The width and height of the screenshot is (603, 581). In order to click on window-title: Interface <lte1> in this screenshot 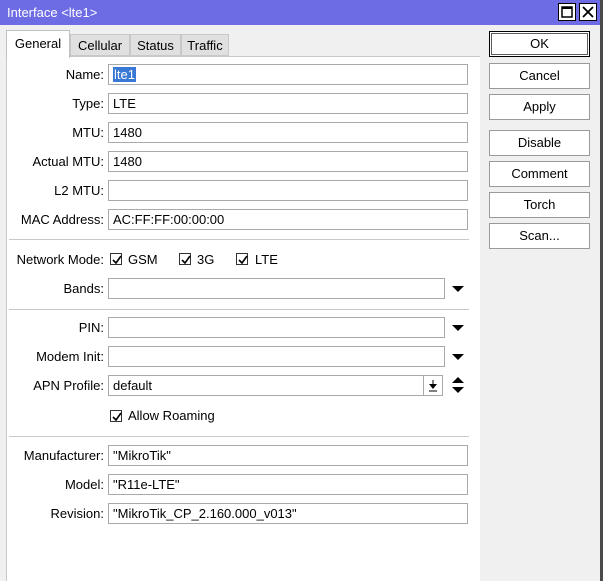, I will do `click(52, 12)`.